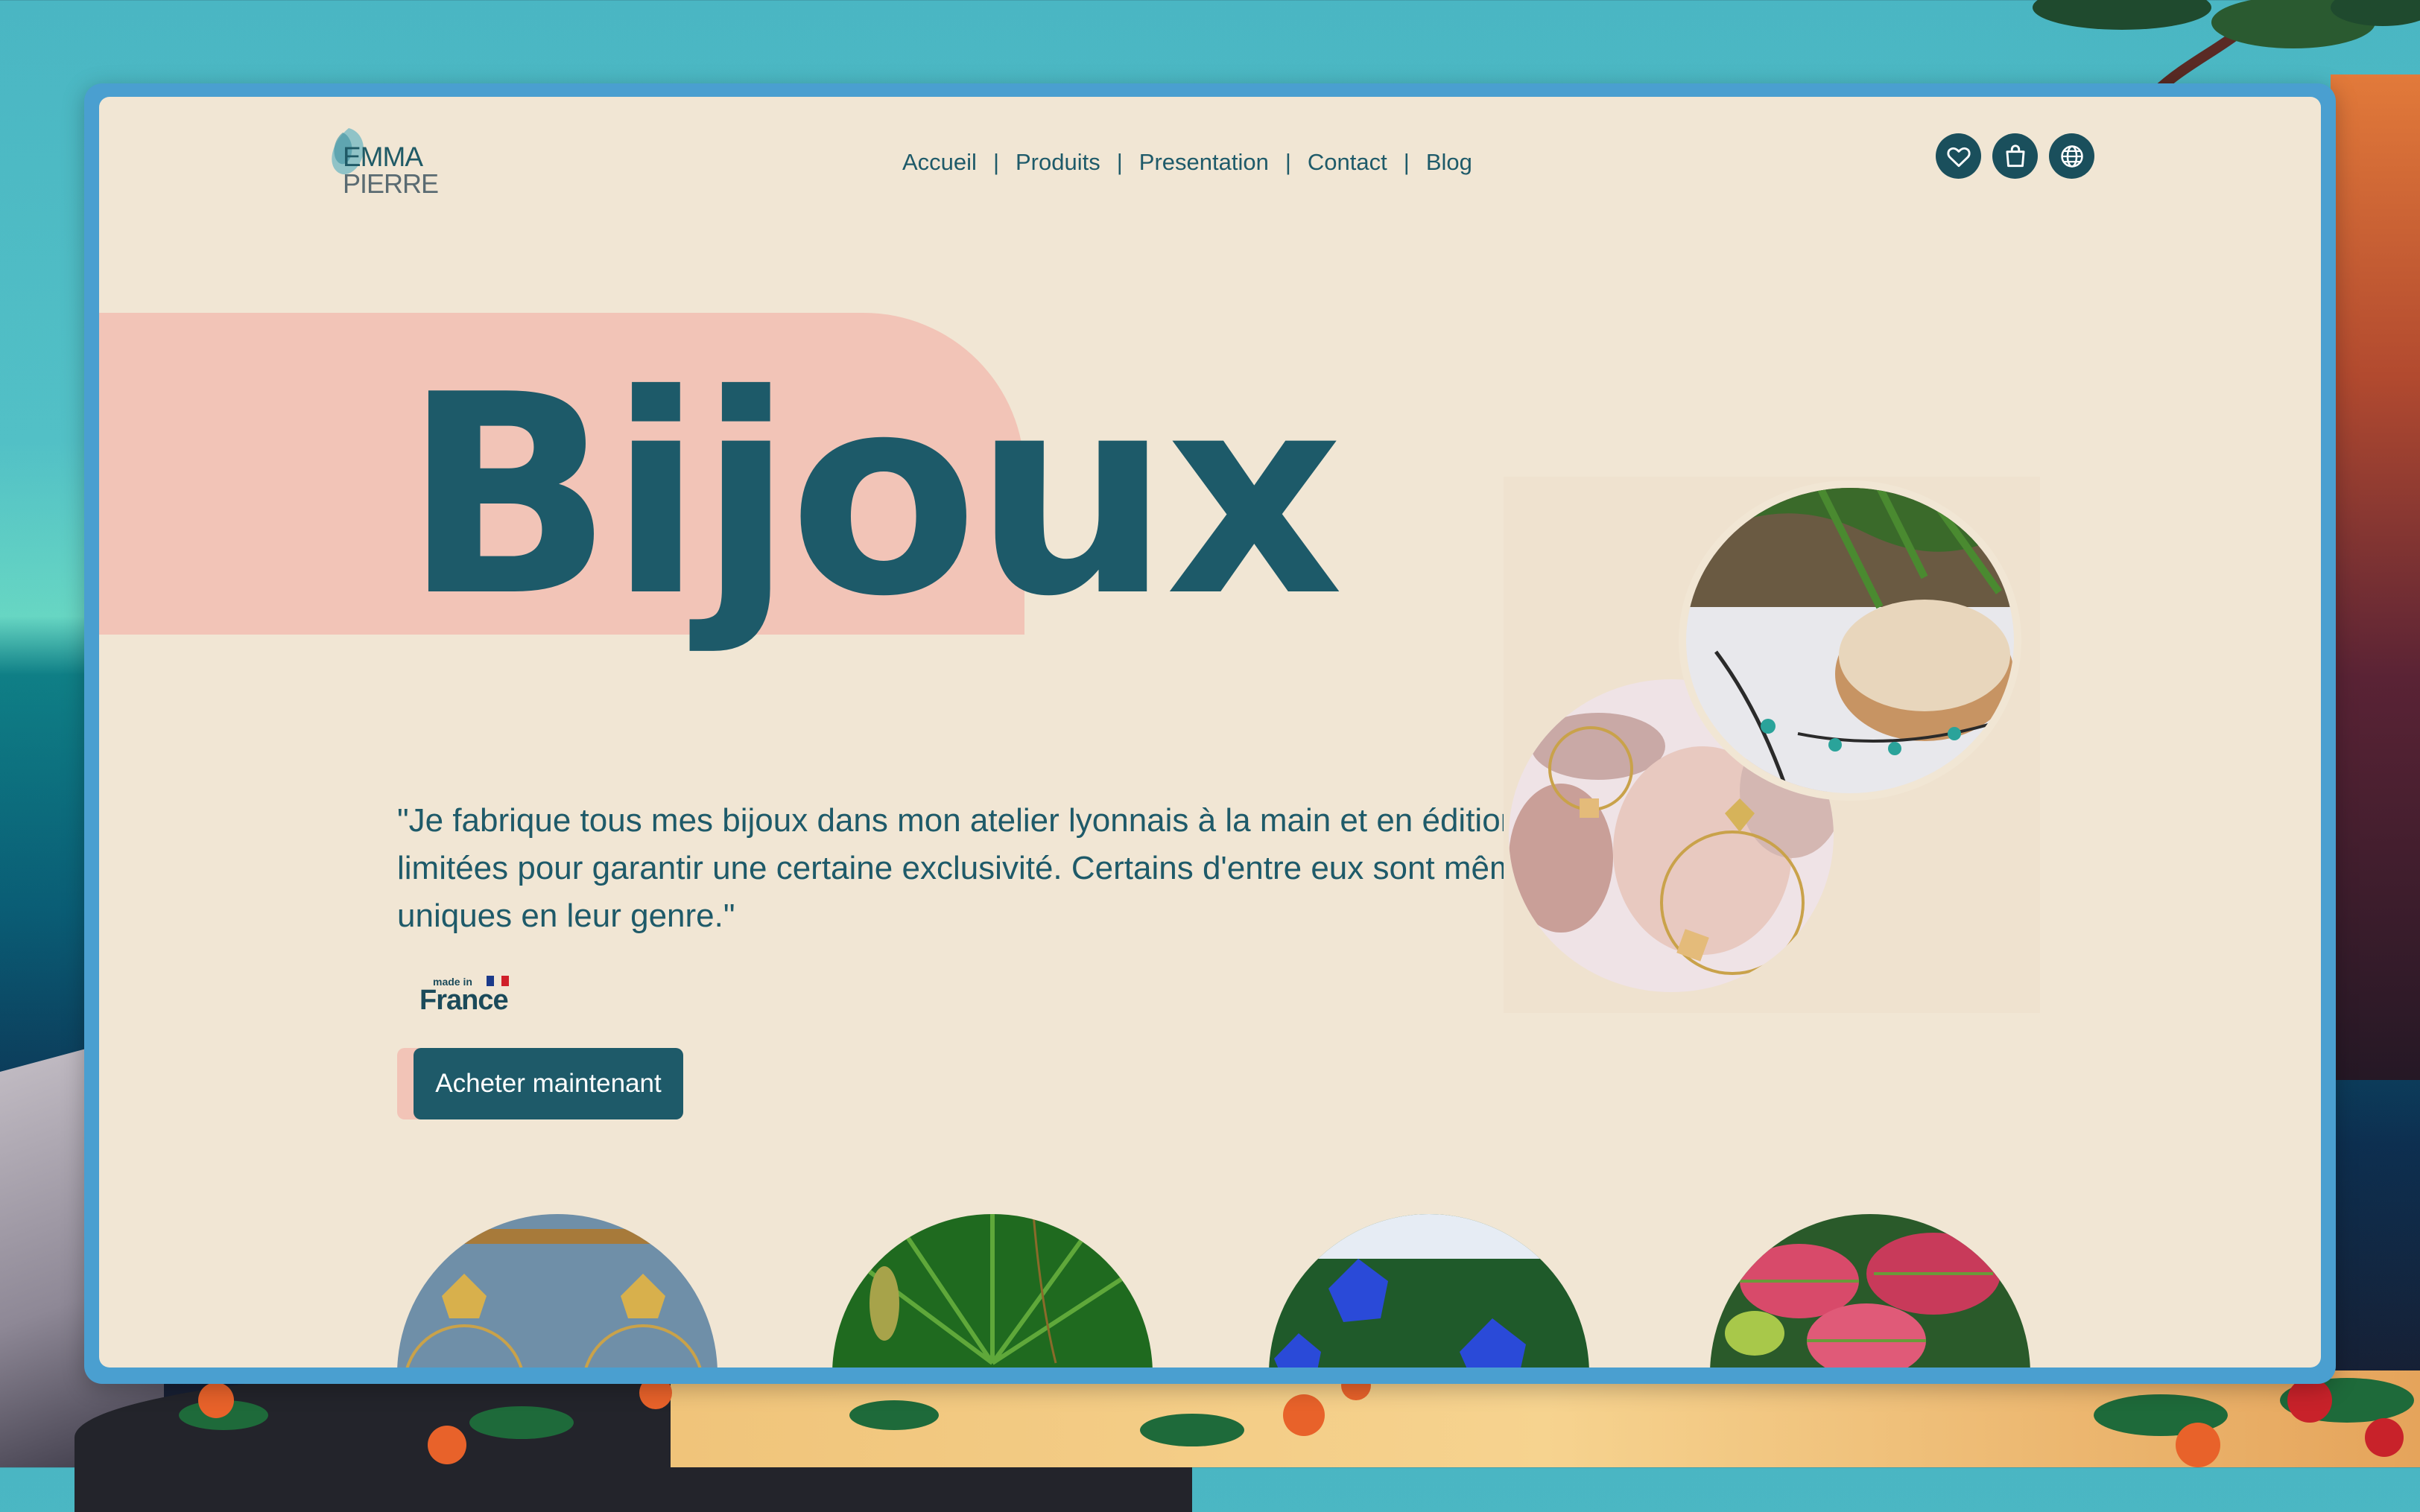 This screenshot has height=1512, width=2420. I want to click on badge-france: France, so click(464, 1001).